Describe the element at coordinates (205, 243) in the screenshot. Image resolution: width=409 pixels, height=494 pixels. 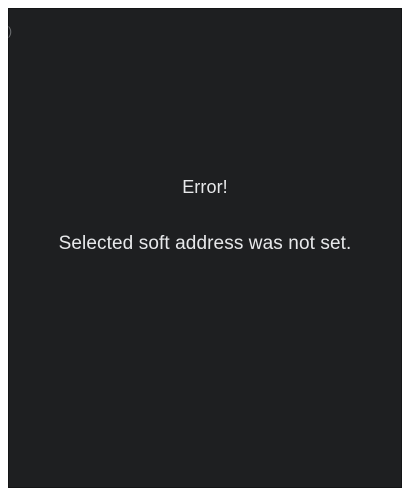
I see `error-message: Selected soft address was not set.` at that location.